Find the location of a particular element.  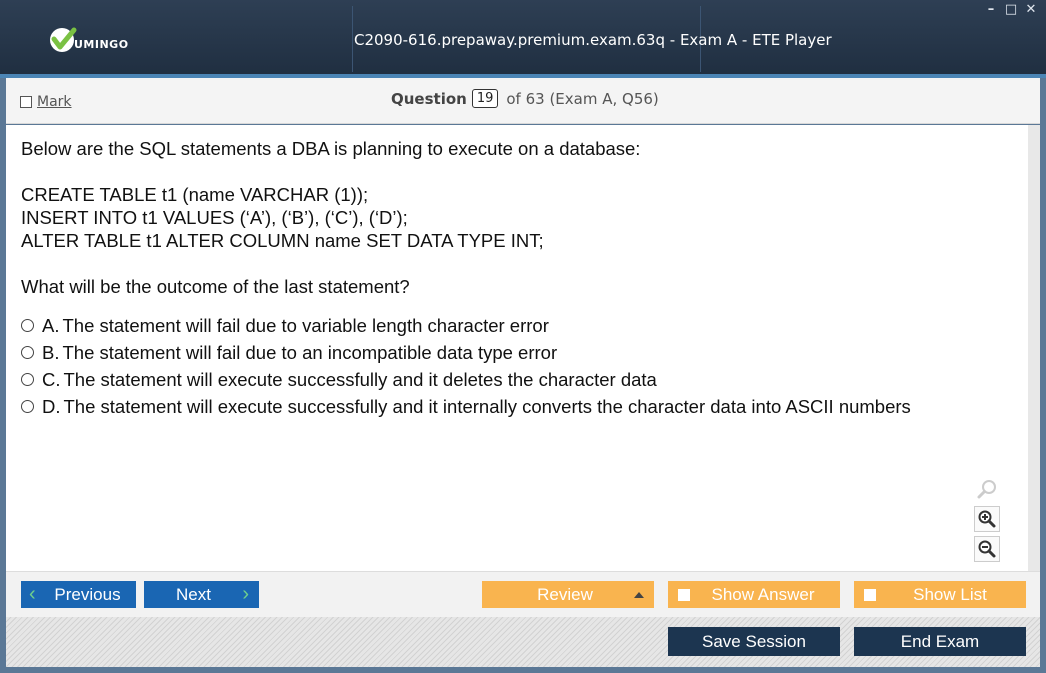

close-button: ✕ is located at coordinates (1031, 10).